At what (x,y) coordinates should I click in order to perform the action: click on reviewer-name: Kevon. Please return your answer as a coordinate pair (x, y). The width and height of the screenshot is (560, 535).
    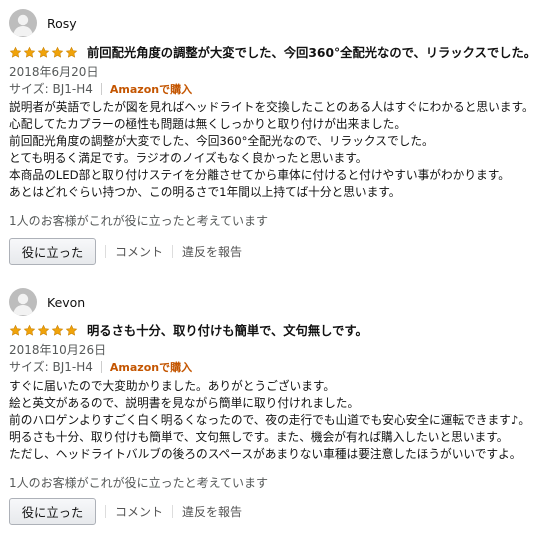
    Looking at the image, I should click on (66, 302).